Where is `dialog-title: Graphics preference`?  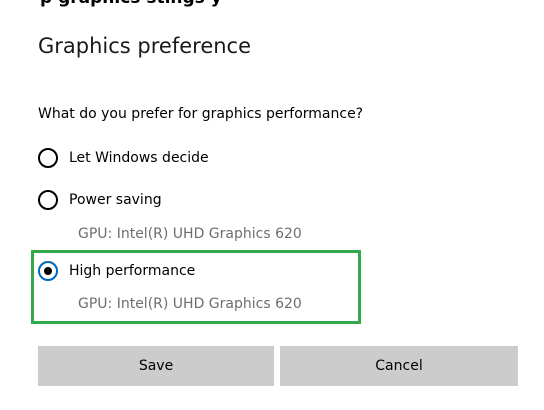
dialog-title: Graphics preference is located at coordinates (145, 46).